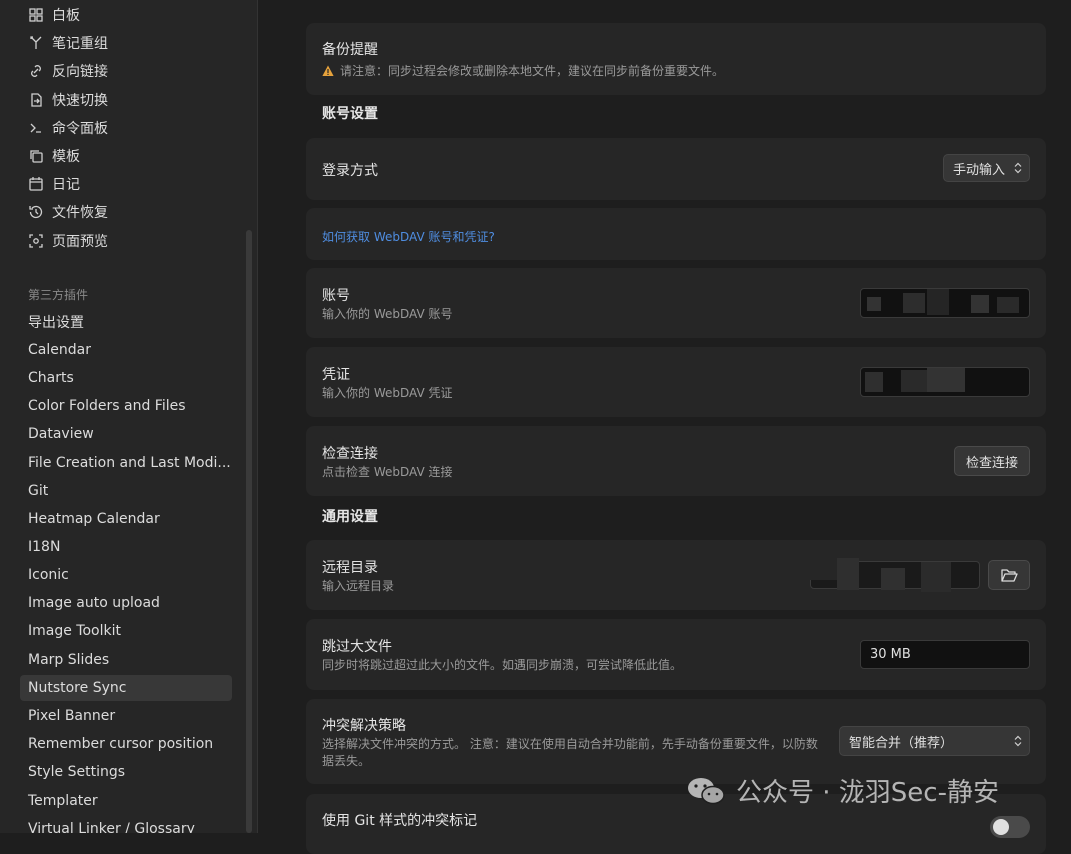 The width and height of the screenshot is (1071, 854). I want to click on sidebar-item-page-preview: 页面预览, so click(68, 241).